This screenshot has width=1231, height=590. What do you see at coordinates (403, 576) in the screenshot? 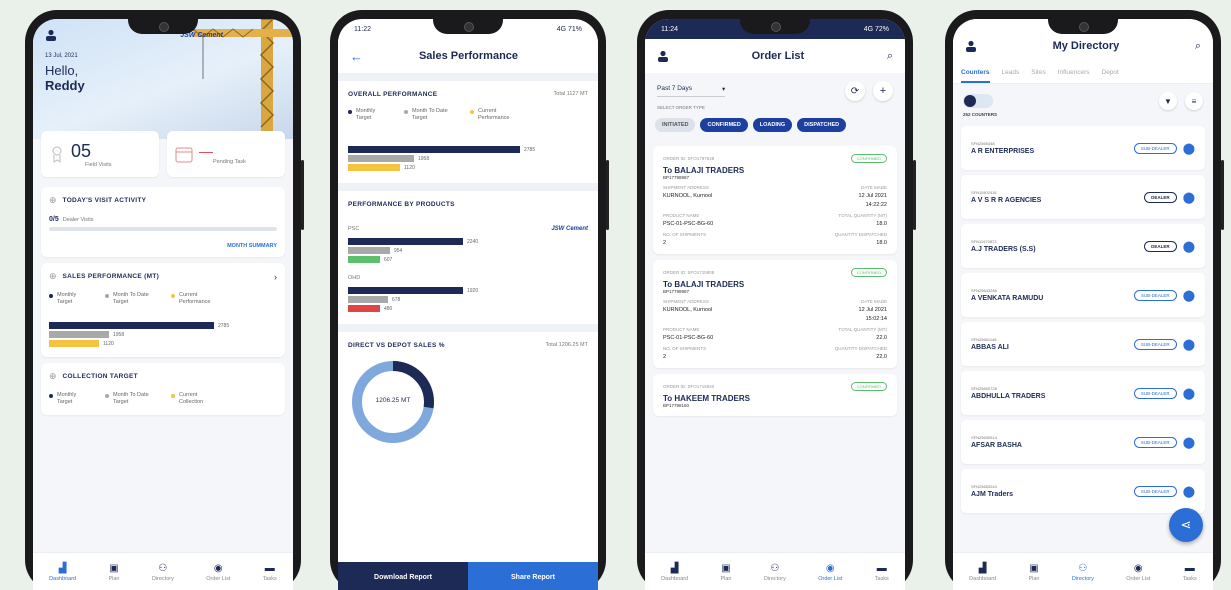
I see `download-report-button: Download Report` at bounding box center [403, 576].